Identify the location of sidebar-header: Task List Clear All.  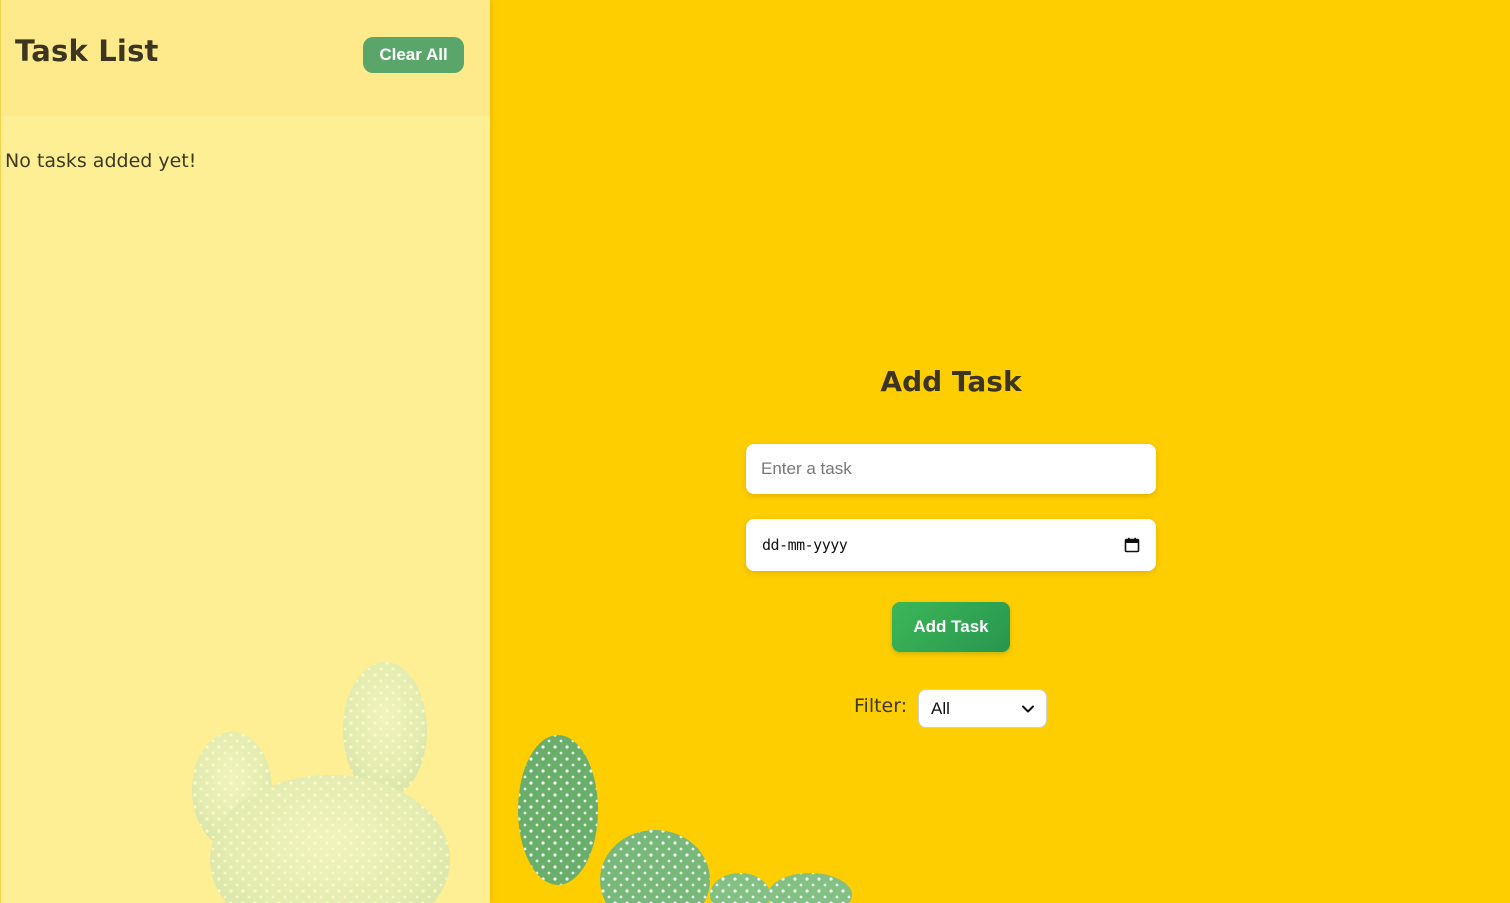
(245, 58).